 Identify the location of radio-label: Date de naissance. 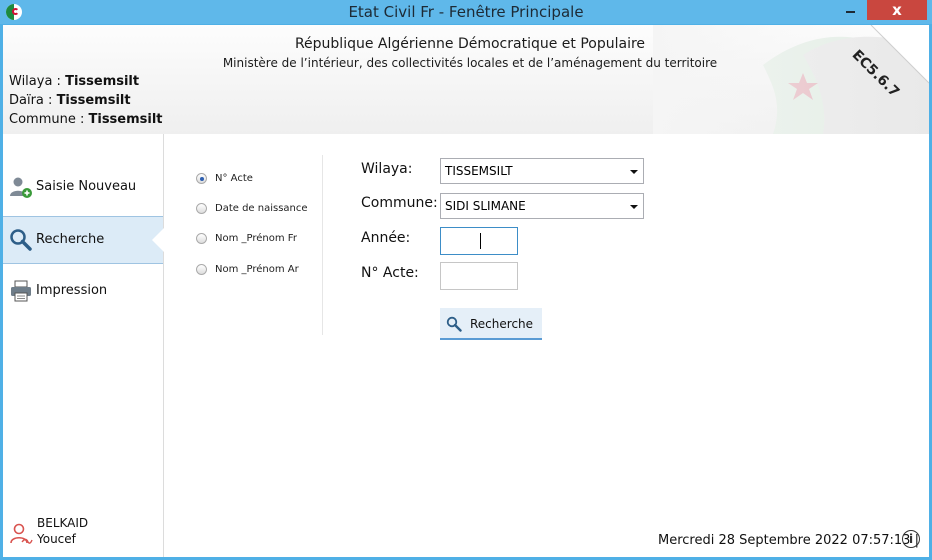
(261, 208).